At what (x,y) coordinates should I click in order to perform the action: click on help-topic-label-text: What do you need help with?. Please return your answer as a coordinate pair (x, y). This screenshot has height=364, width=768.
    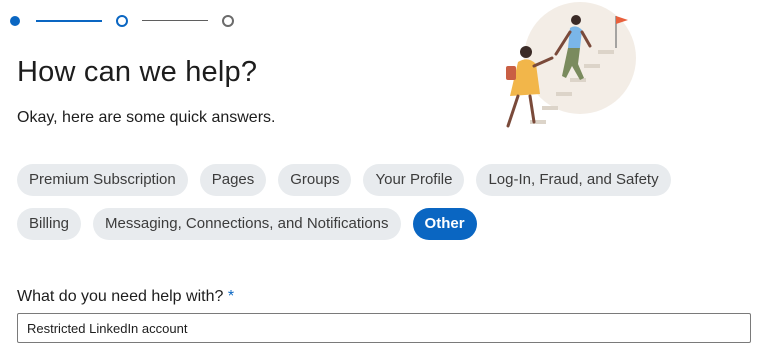
    Looking at the image, I should click on (120, 296).